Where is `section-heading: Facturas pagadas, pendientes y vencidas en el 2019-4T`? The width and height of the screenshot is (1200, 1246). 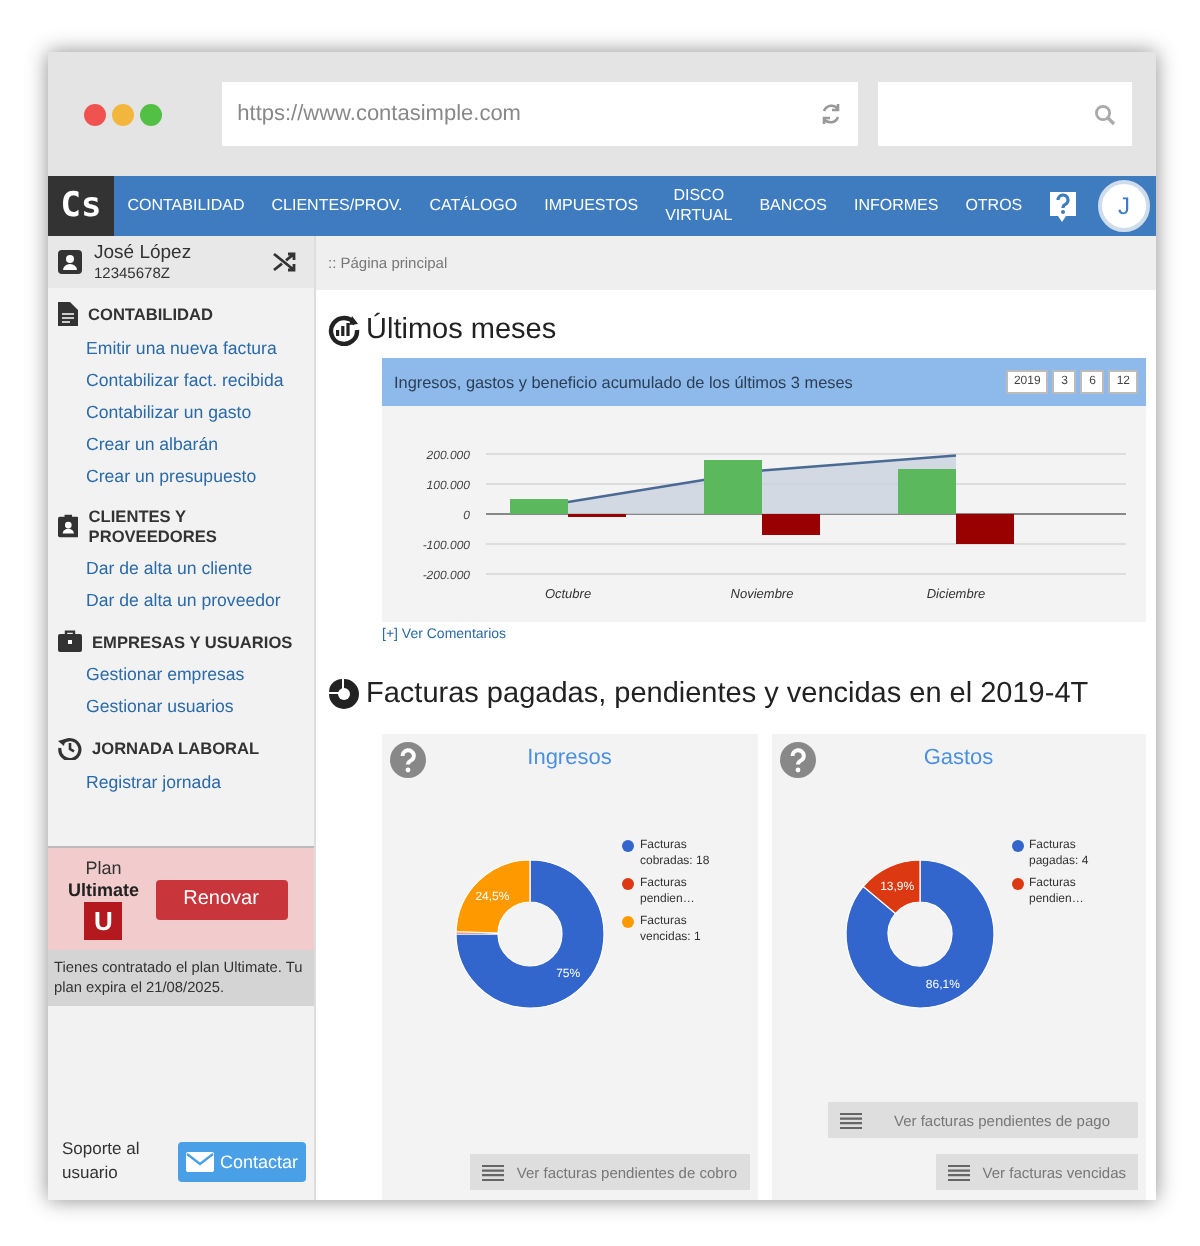
section-heading: Facturas pagadas, pendientes y vencidas en el 2019-4T is located at coordinates (727, 694).